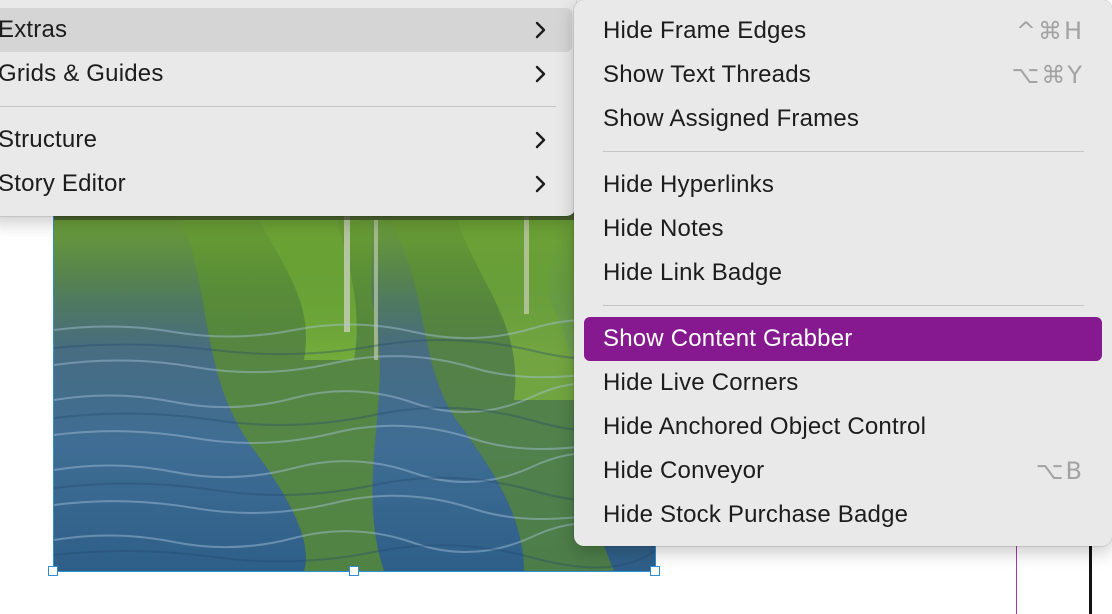 The width and height of the screenshot is (1112, 614). I want to click on resize-handle-bottom-right, so click(655, 571).